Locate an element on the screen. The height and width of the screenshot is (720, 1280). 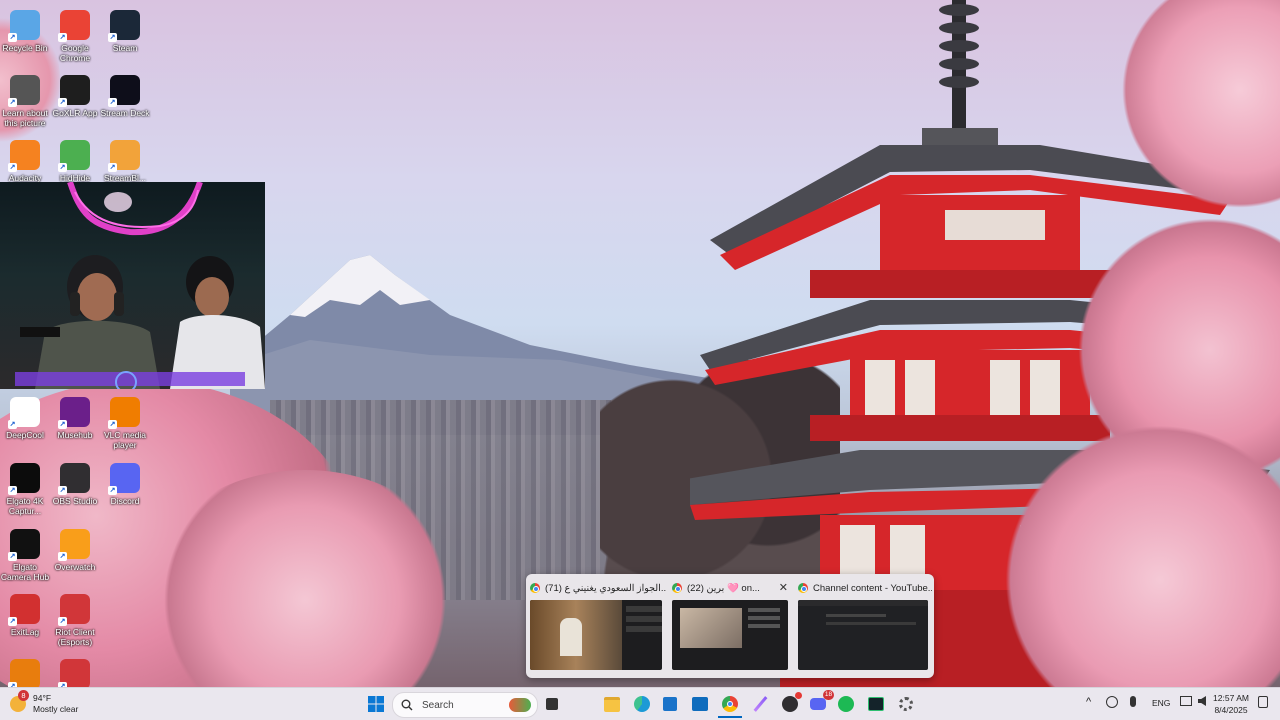
desktop-icon-label: Stream Deck is located at coordinates (125, 113).